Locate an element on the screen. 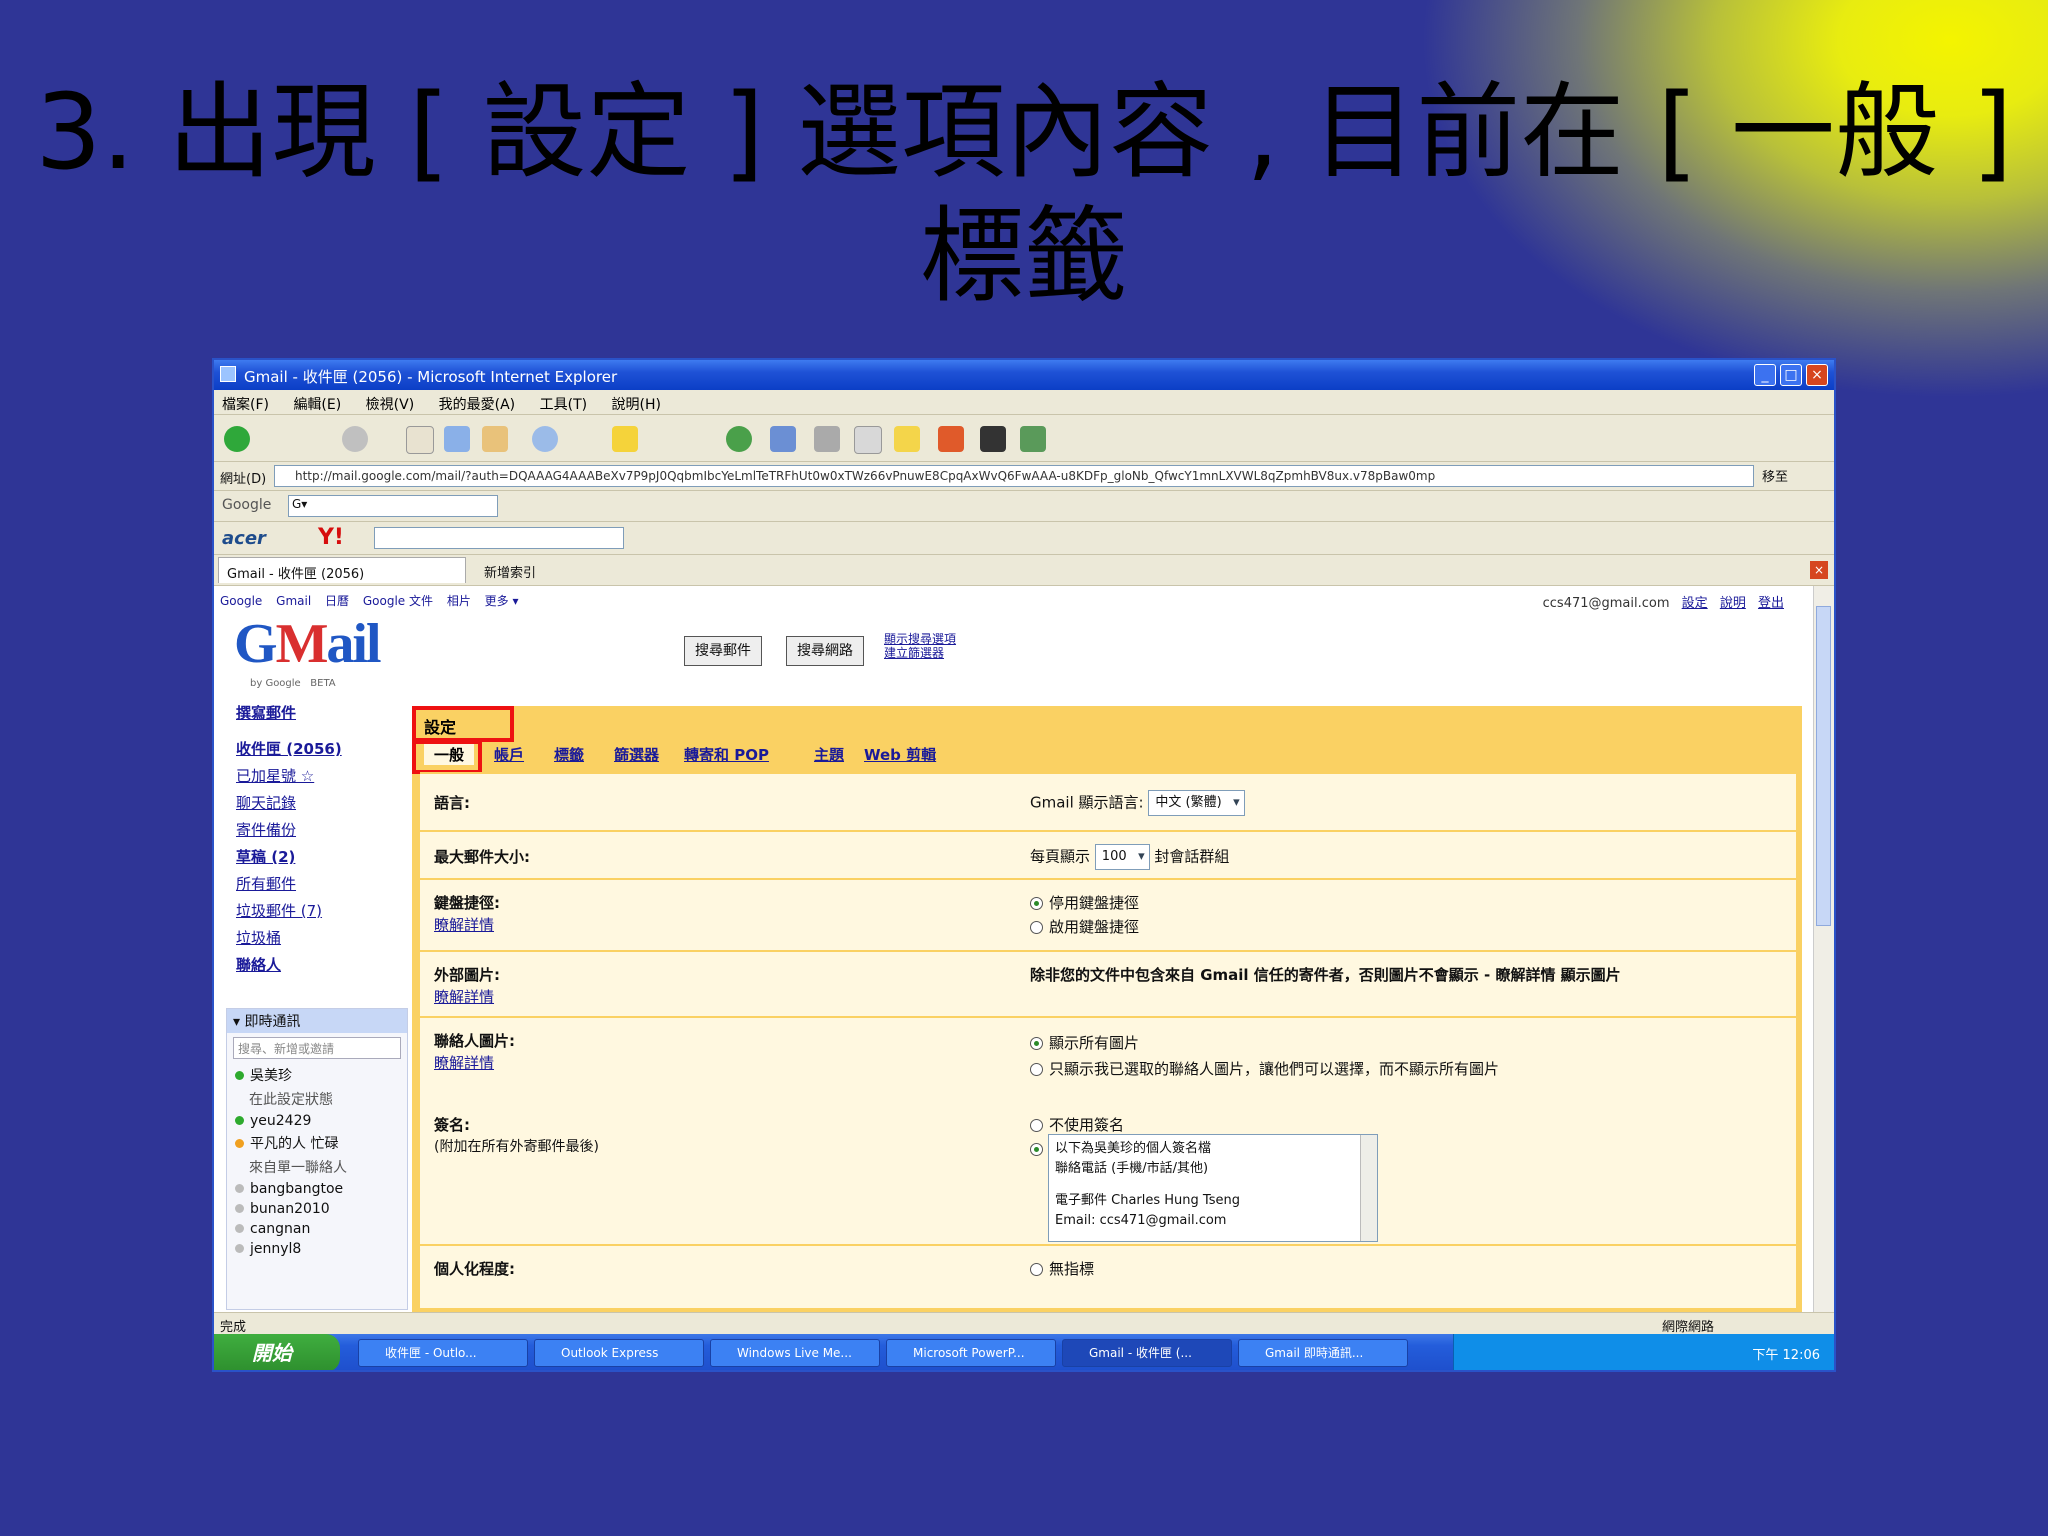 Image resolution: width=2048 pixels, height=1536 pixels. minimize-button: _ is located at coordinates (1765, 375).